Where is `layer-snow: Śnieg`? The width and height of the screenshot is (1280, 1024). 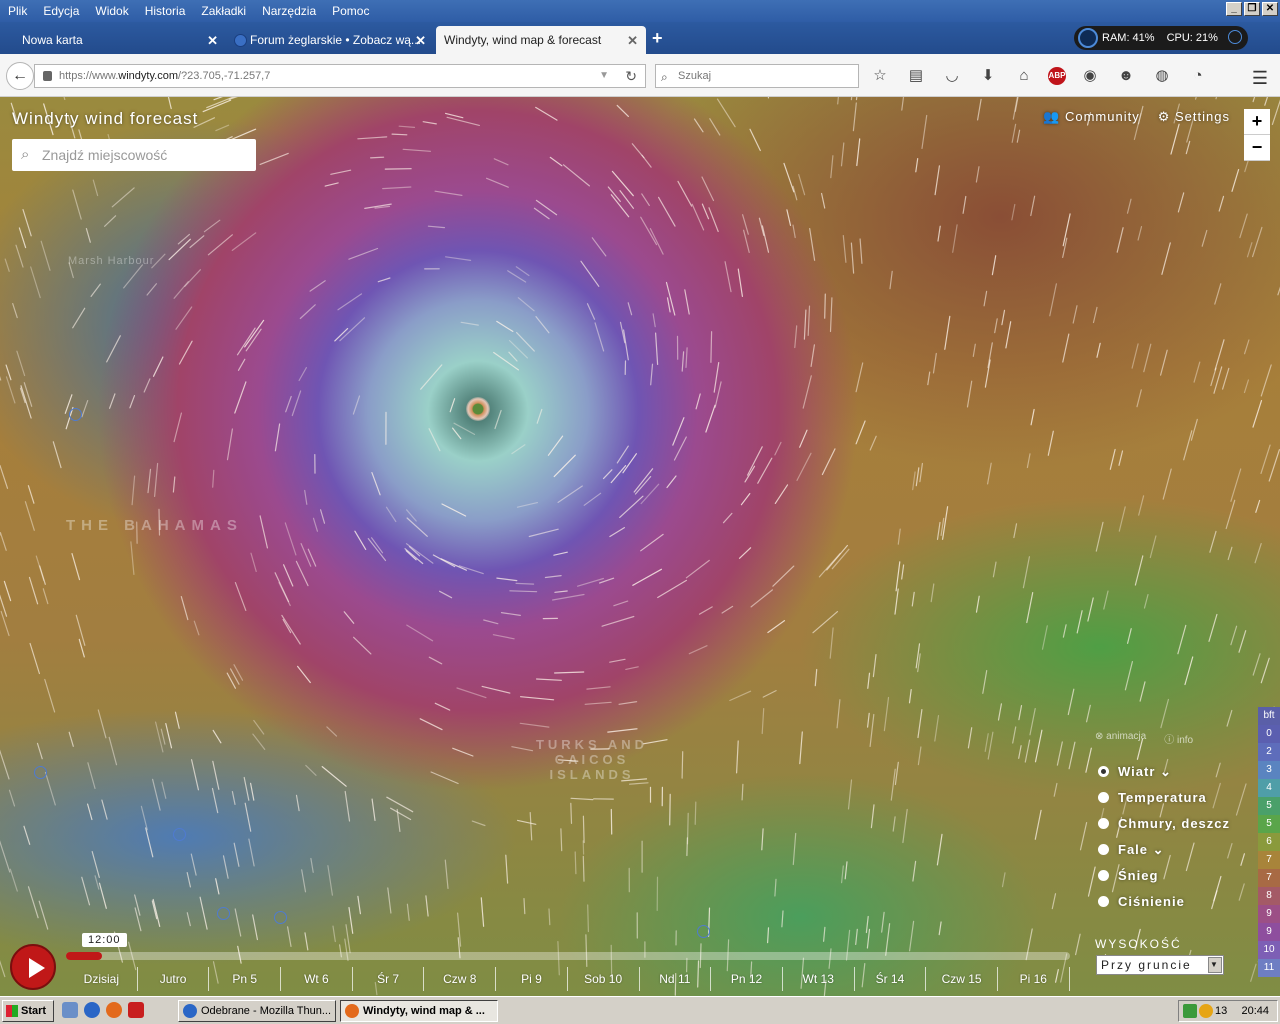 layer-snow: Śnieg is located at coordinates (1164, 881).